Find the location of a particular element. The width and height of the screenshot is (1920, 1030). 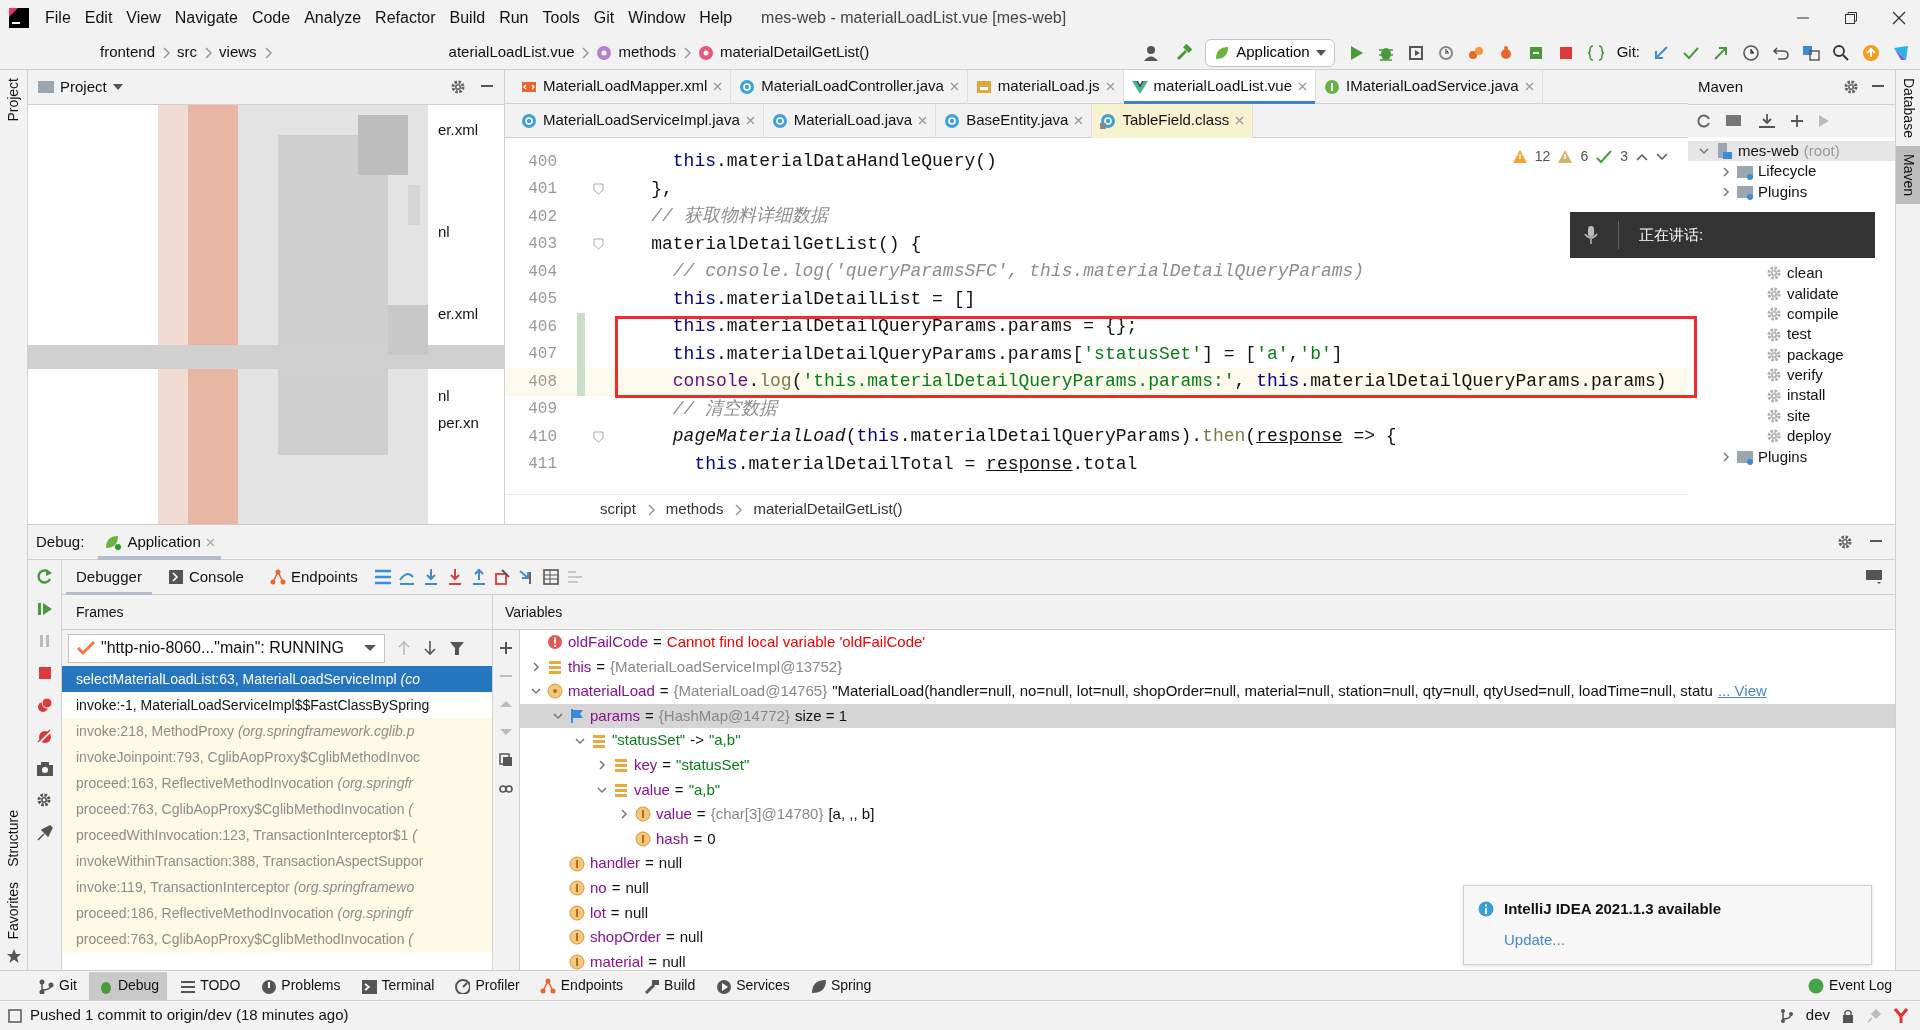

layout-icon is located at coordinates (1874, 577).